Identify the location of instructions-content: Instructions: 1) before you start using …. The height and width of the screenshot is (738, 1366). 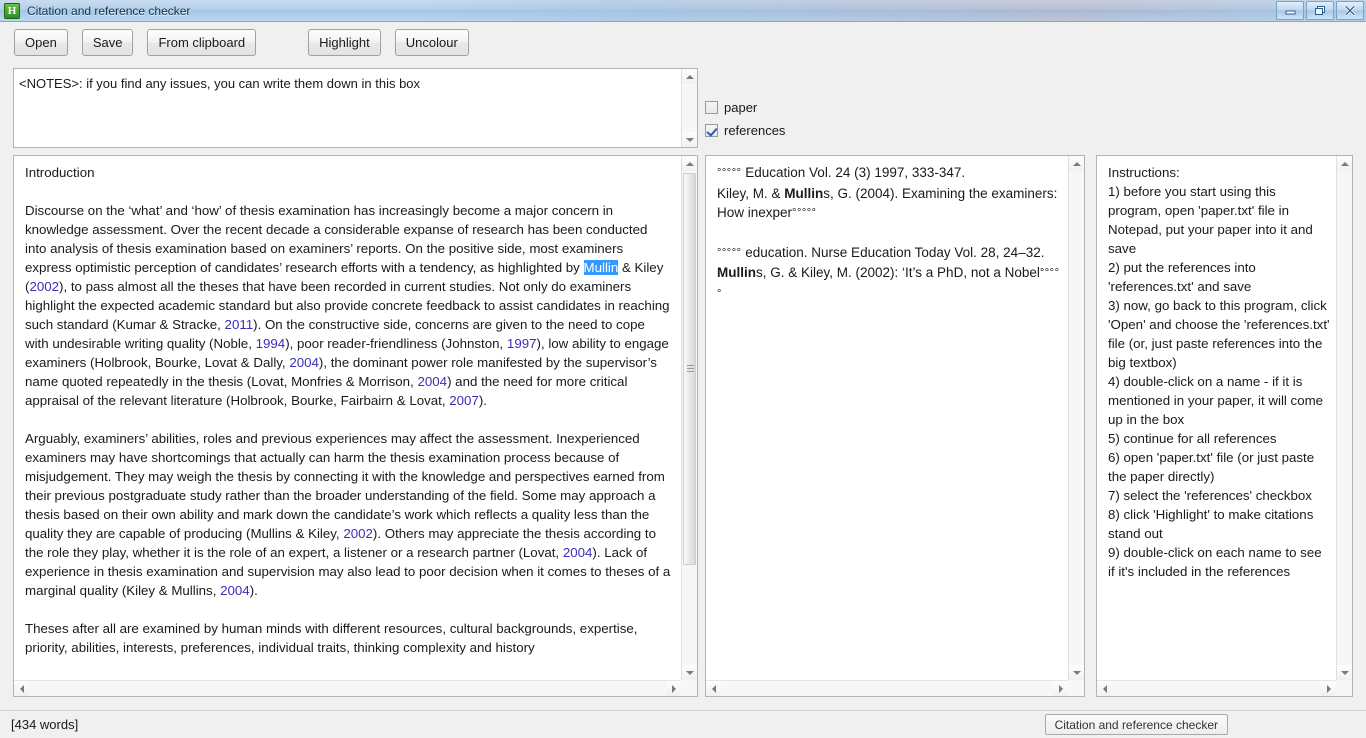
(1219, 372).